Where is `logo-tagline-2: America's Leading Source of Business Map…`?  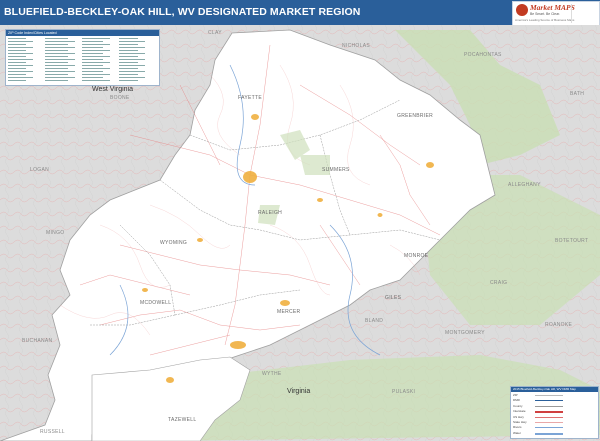 logo-tagline-2: America's Leading Source of Business Map… is located at coordinates (545, 20).